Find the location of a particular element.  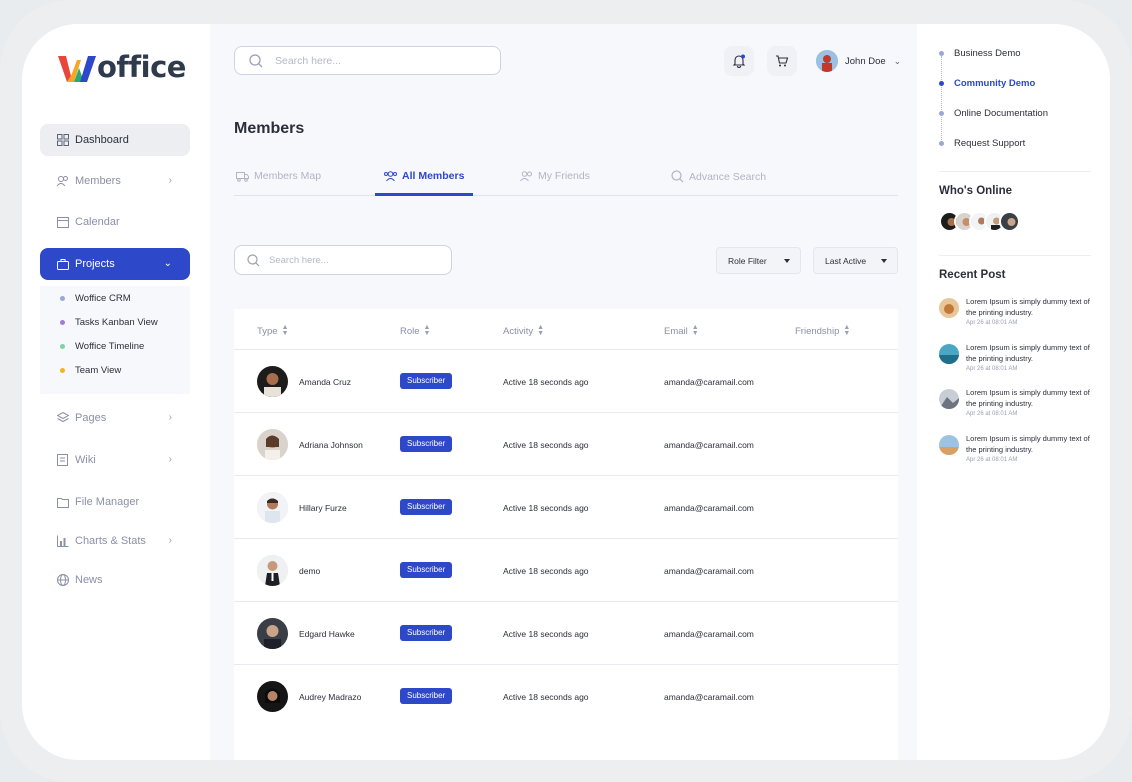

active-tab-underline is located at coordinates (424, 194).